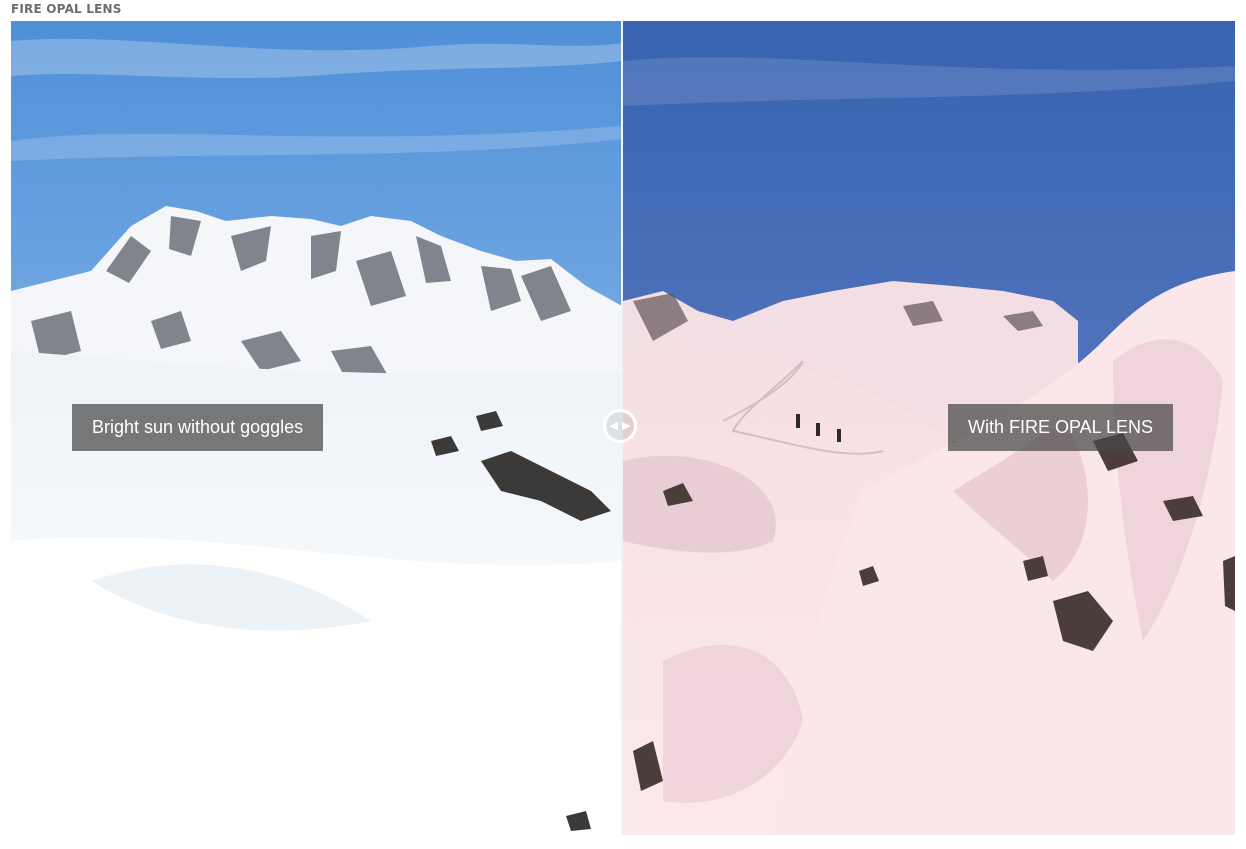  What do you see at coordinates (197, 427) in the screenshot?
I see `before-label: Bright sun without goggles` at bounding box center [197, 427].